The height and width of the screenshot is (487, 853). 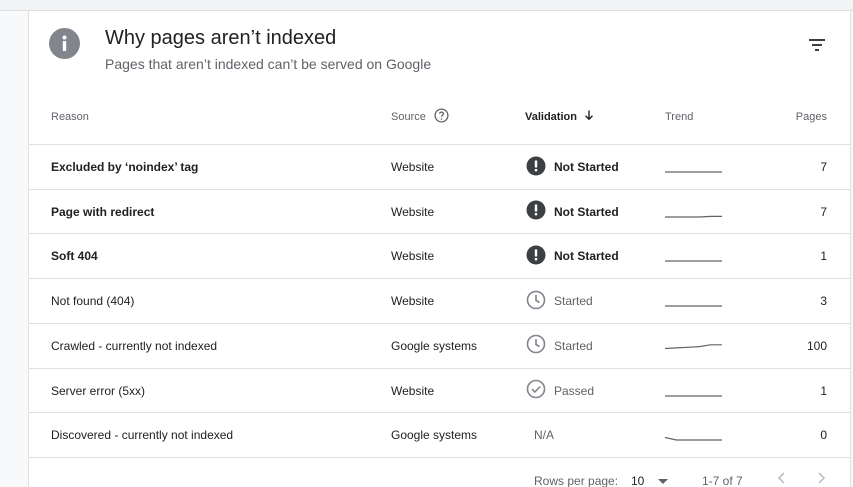 I want to click on row-reason: Soft 404, so click(x=74, y=256).